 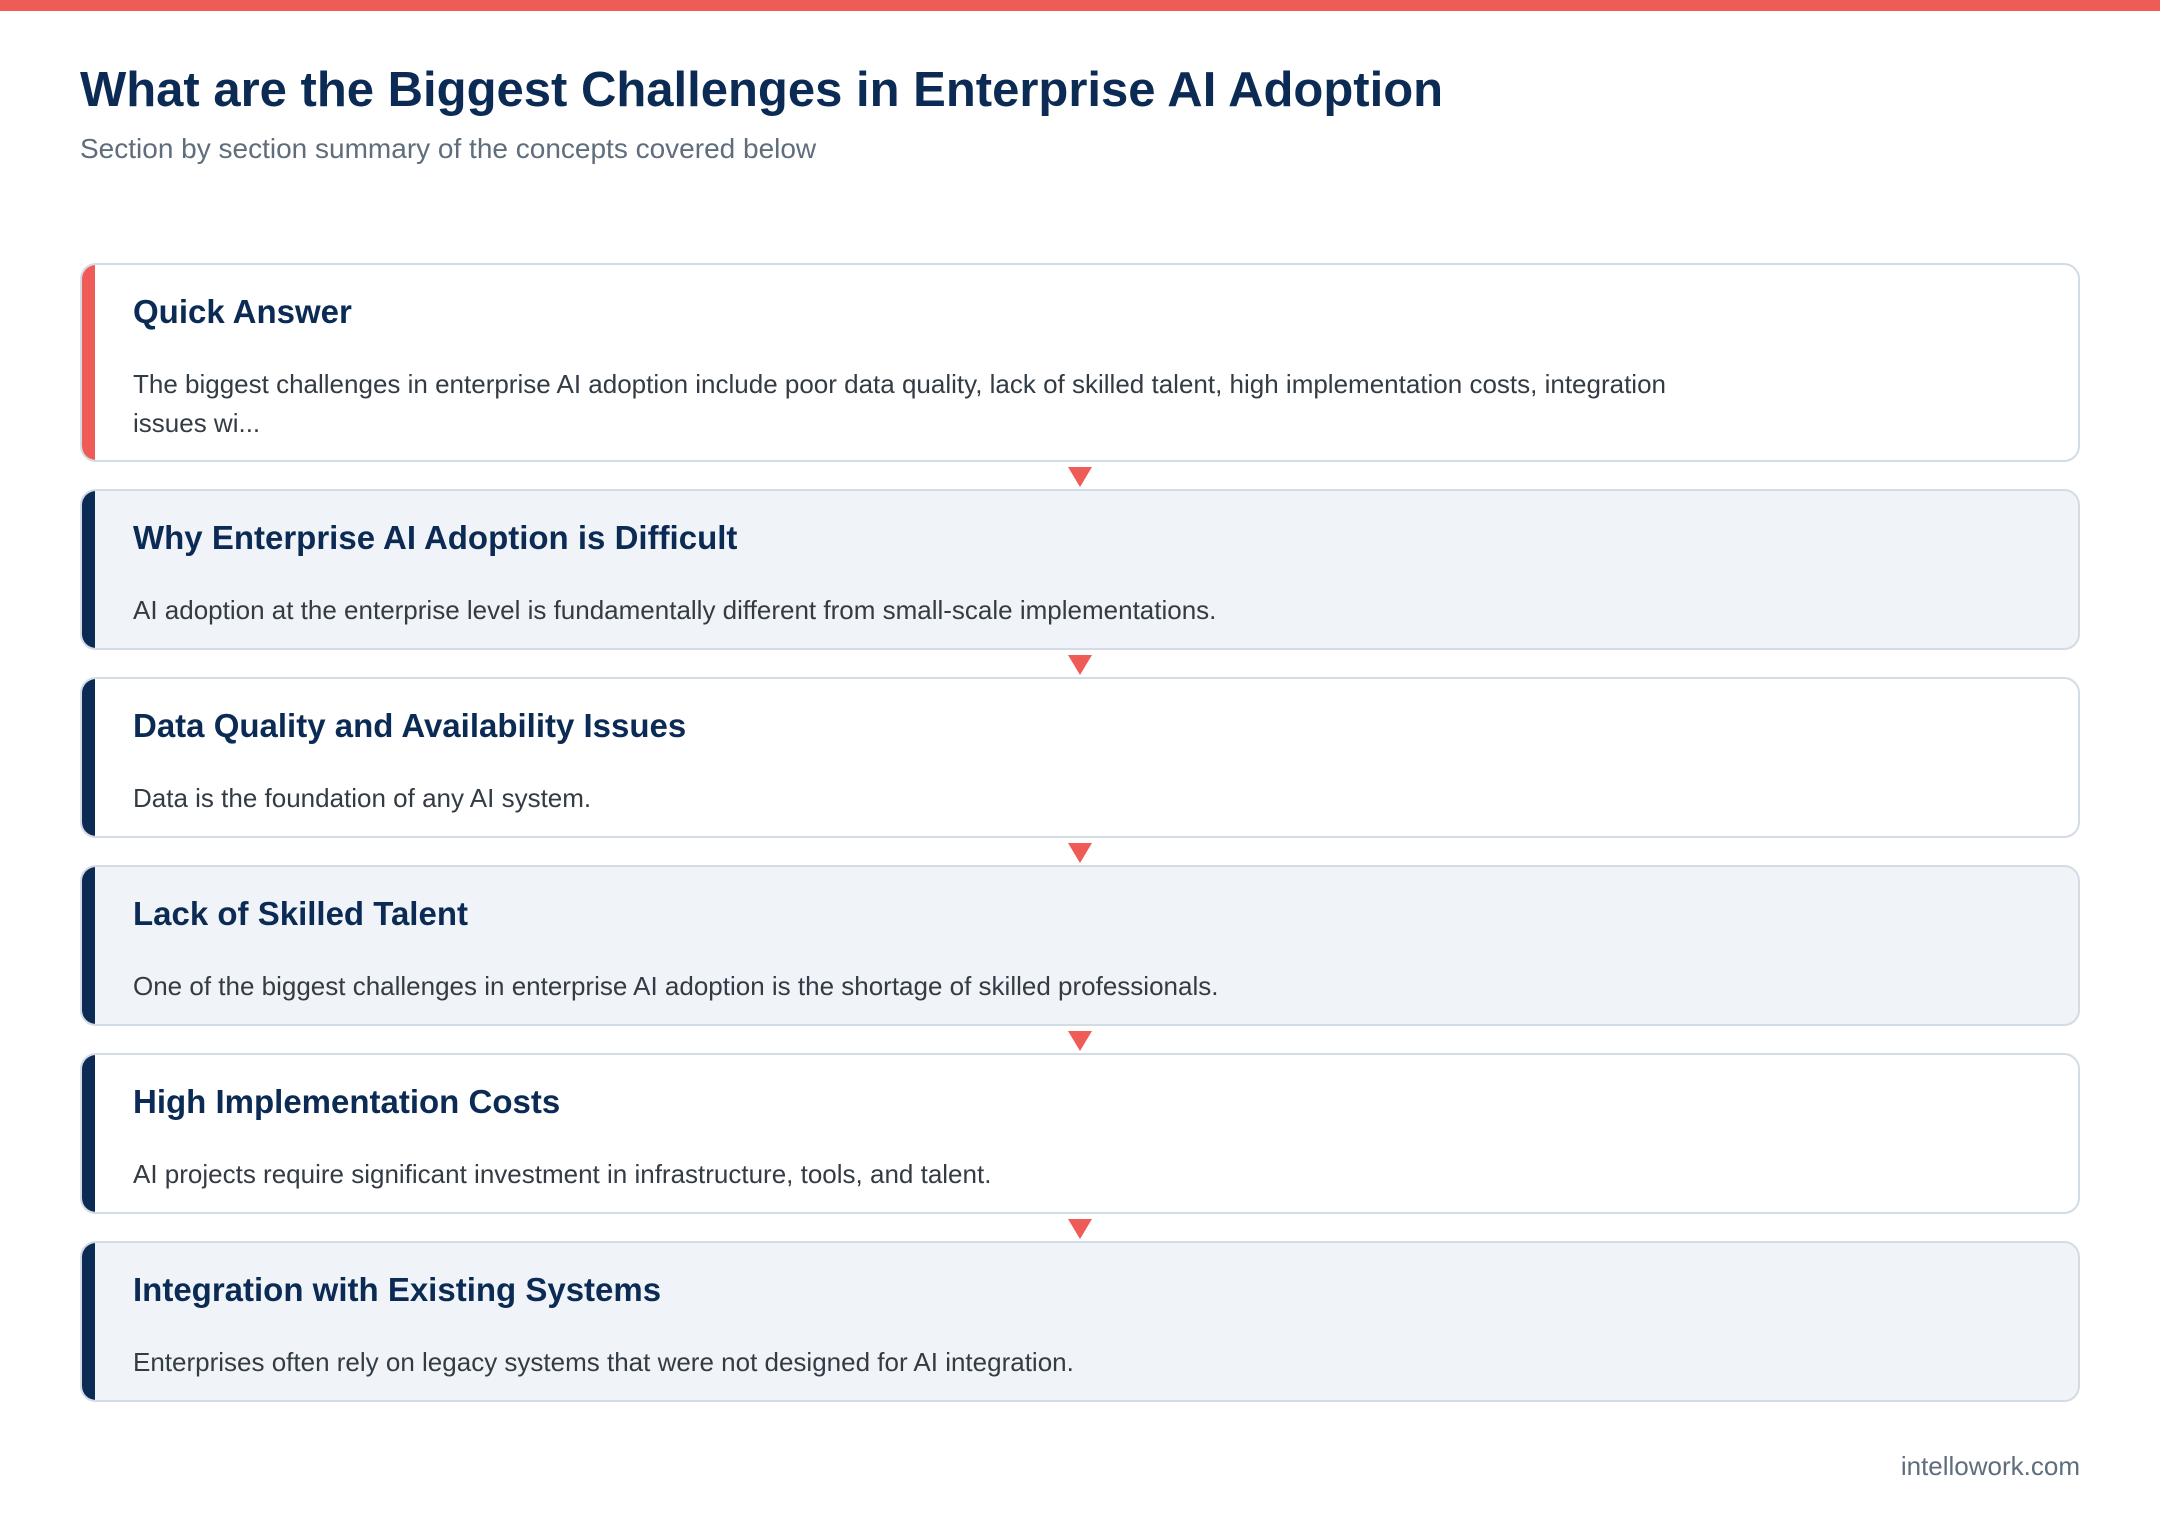 What do you see at coordinates (1990, 1466) in the screenshot?
I see `footer-site-link: intellowork.com` at bounding box center [1990, 1466].